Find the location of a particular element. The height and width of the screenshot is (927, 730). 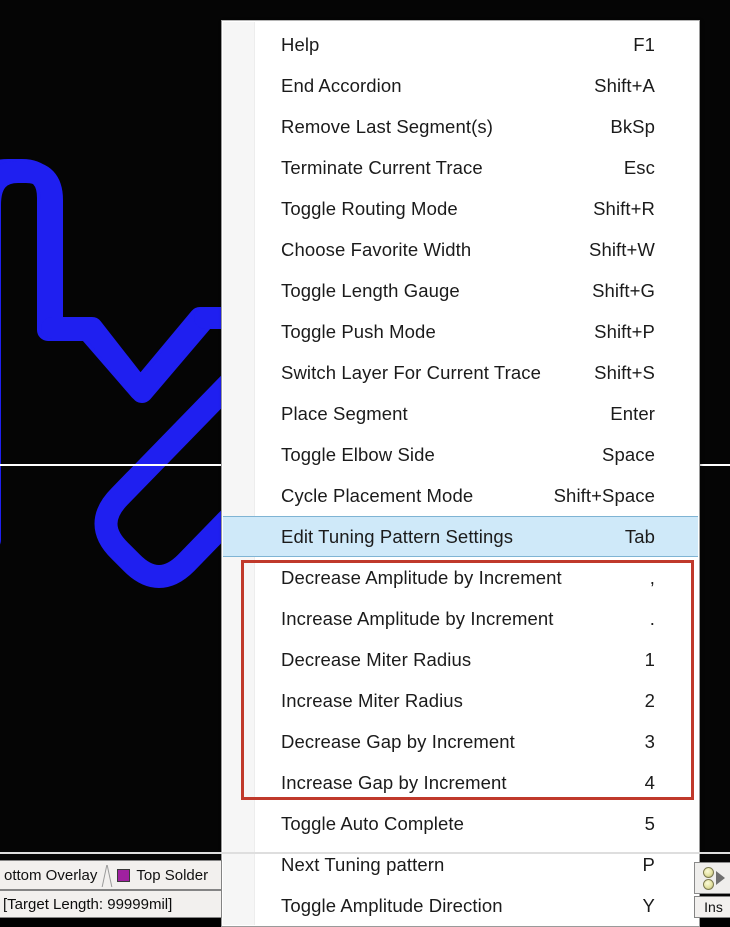

menu-item-label: End Accordion is located at coordinates (341, 85).